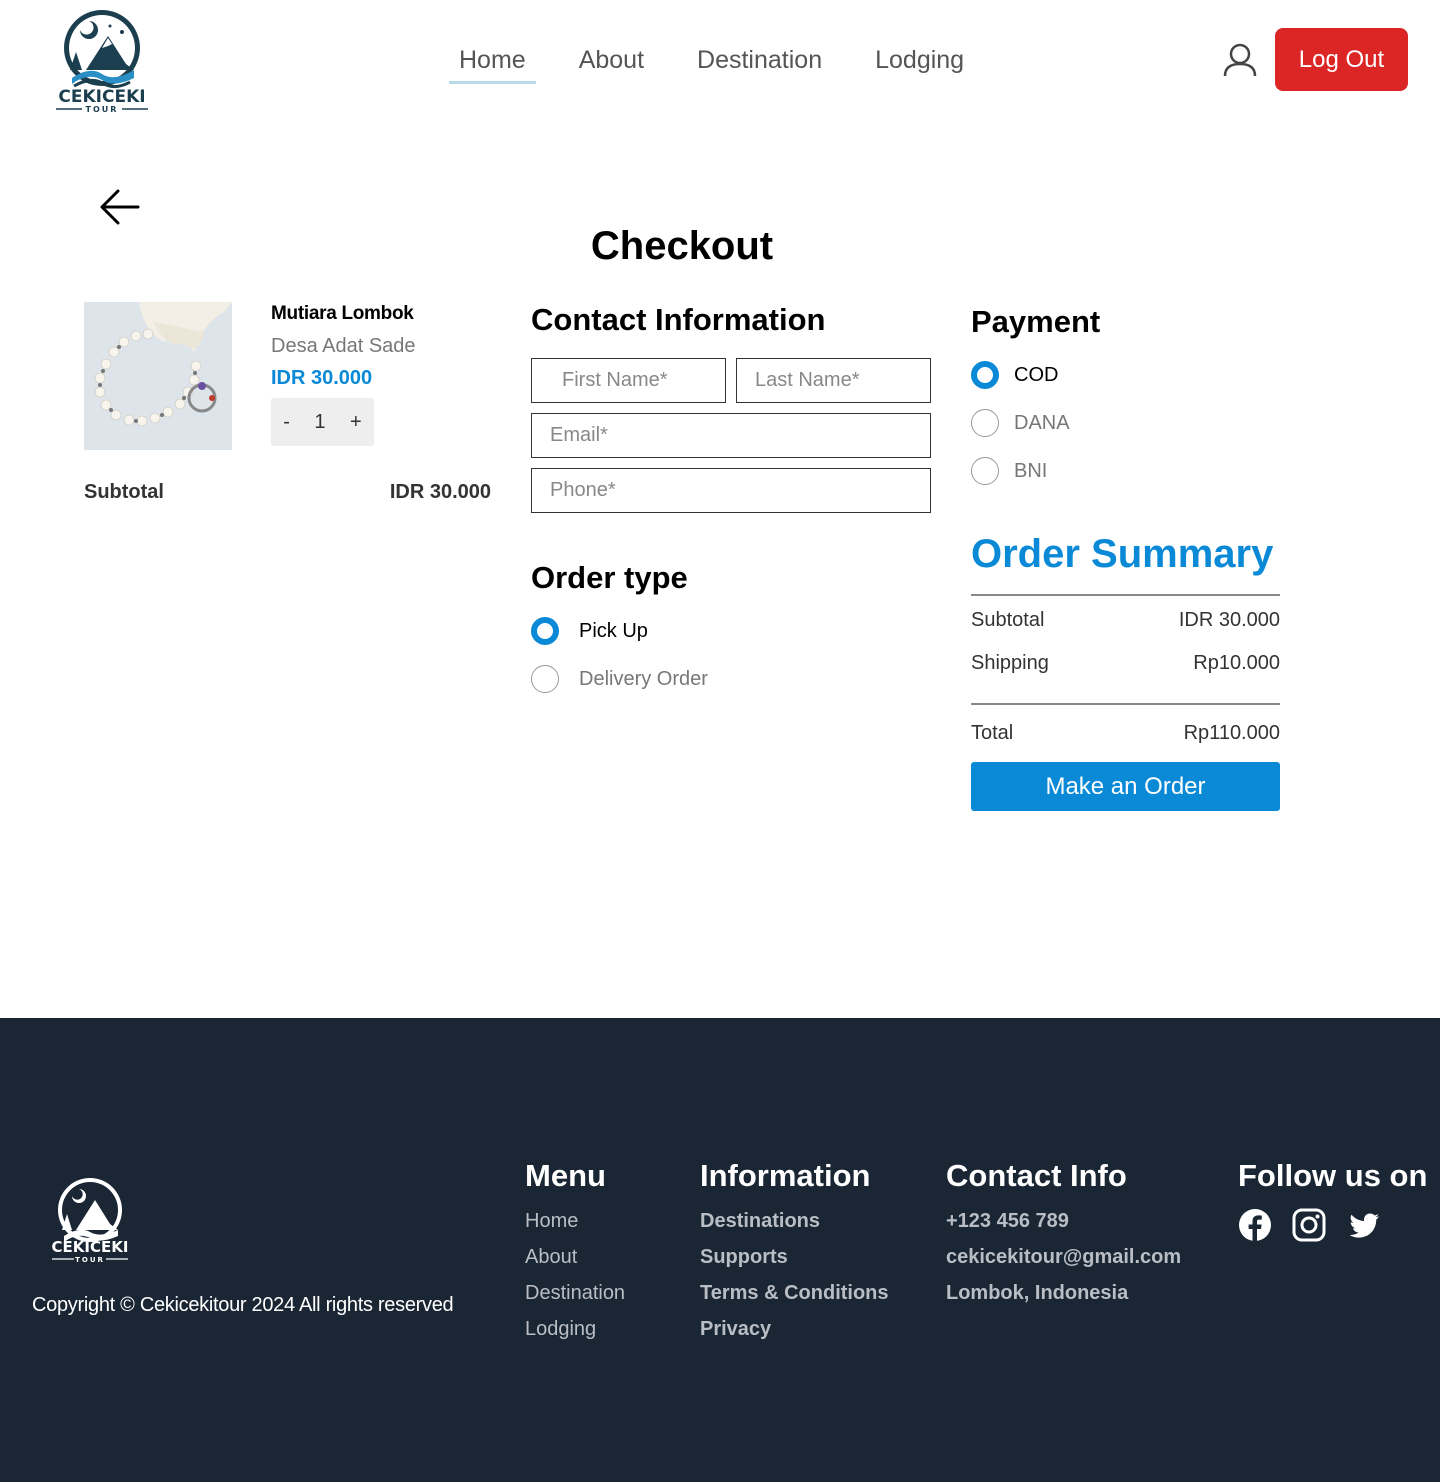 The width and height of the screenshot is (1440, 1482). I want to click on footer-logo: CEKICEKI TOUR, so click(90, 1219).